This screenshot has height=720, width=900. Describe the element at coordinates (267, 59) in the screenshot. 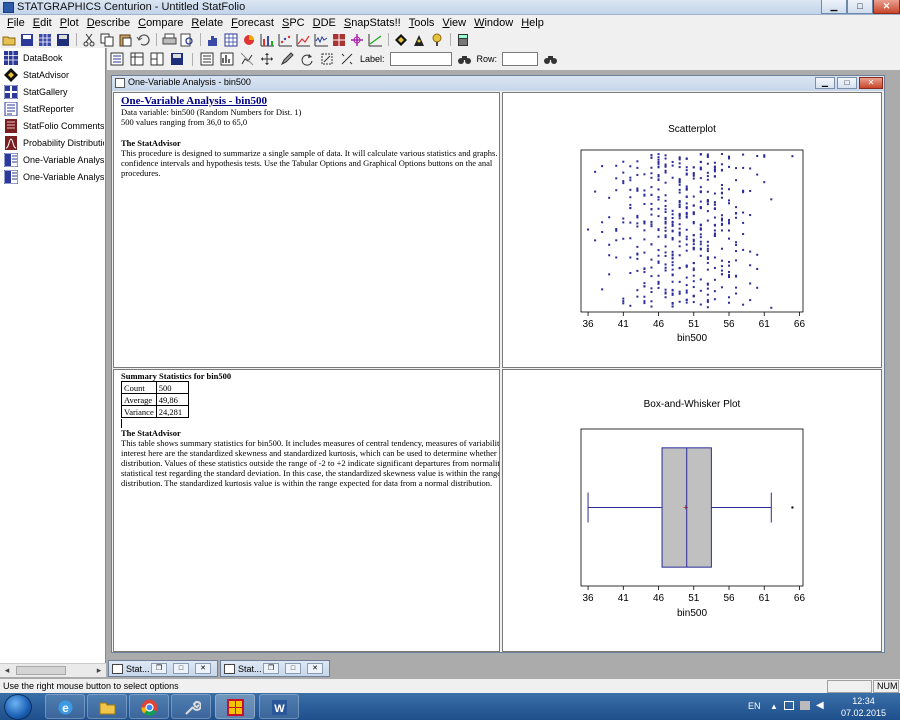

I see `move-icon` at that location.